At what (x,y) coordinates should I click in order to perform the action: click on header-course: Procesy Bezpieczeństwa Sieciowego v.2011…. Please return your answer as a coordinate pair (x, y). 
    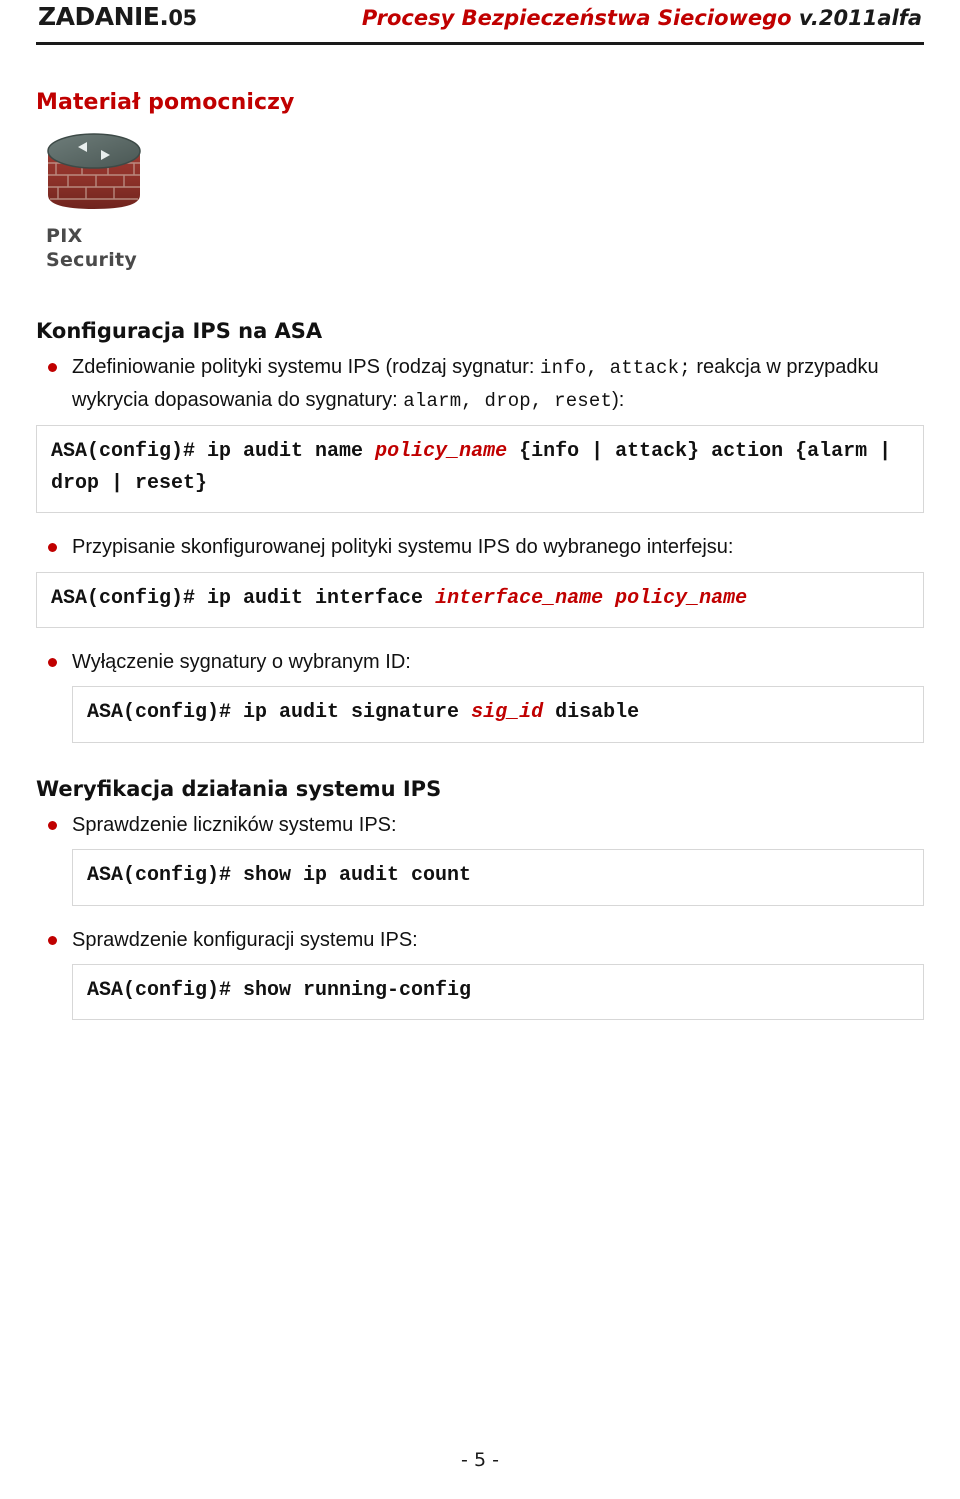
    Looking at the image, I should click on (642, 15).